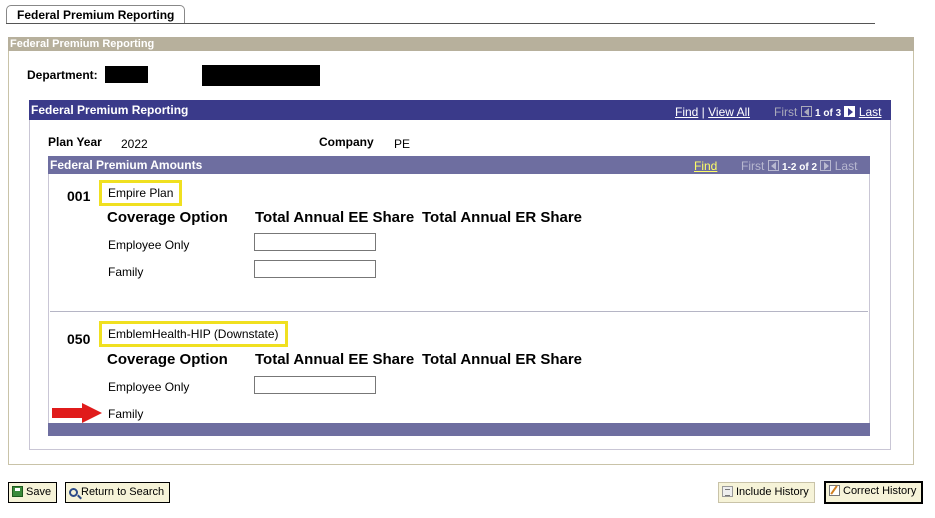  I want to click on amounts-find-link: Find, so click(705, 166).